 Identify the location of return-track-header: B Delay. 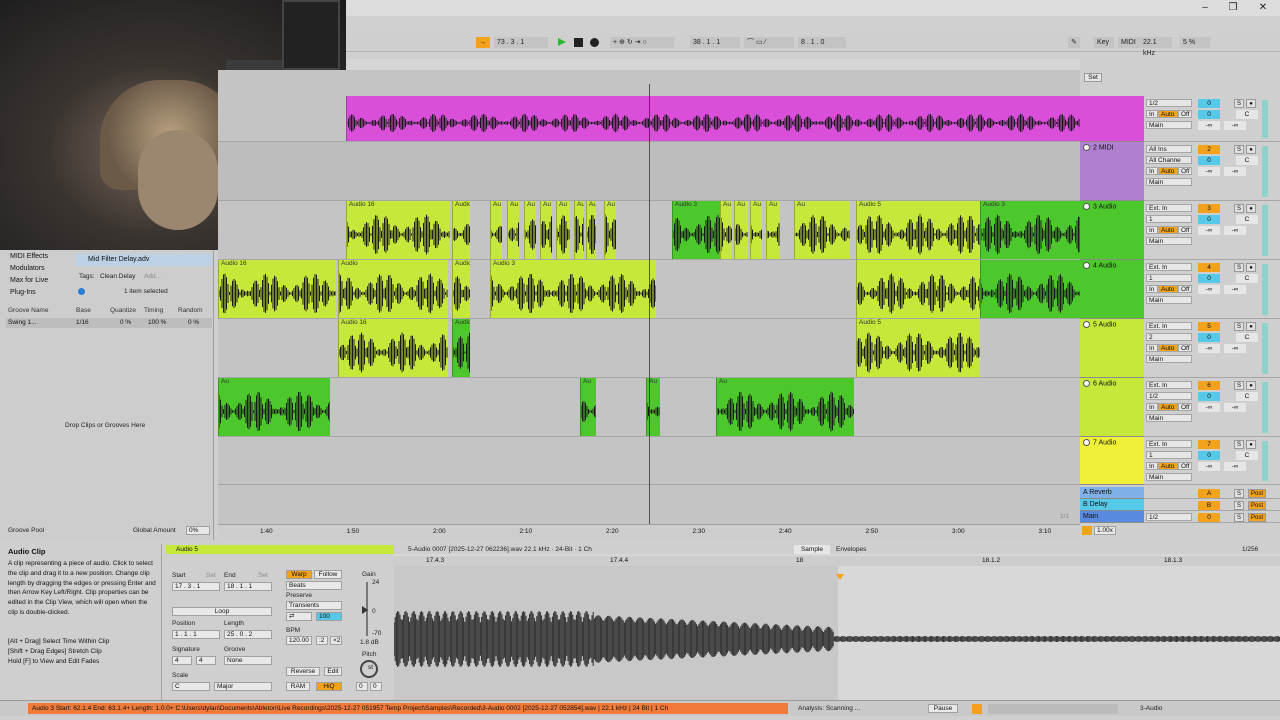
(1112, 505).